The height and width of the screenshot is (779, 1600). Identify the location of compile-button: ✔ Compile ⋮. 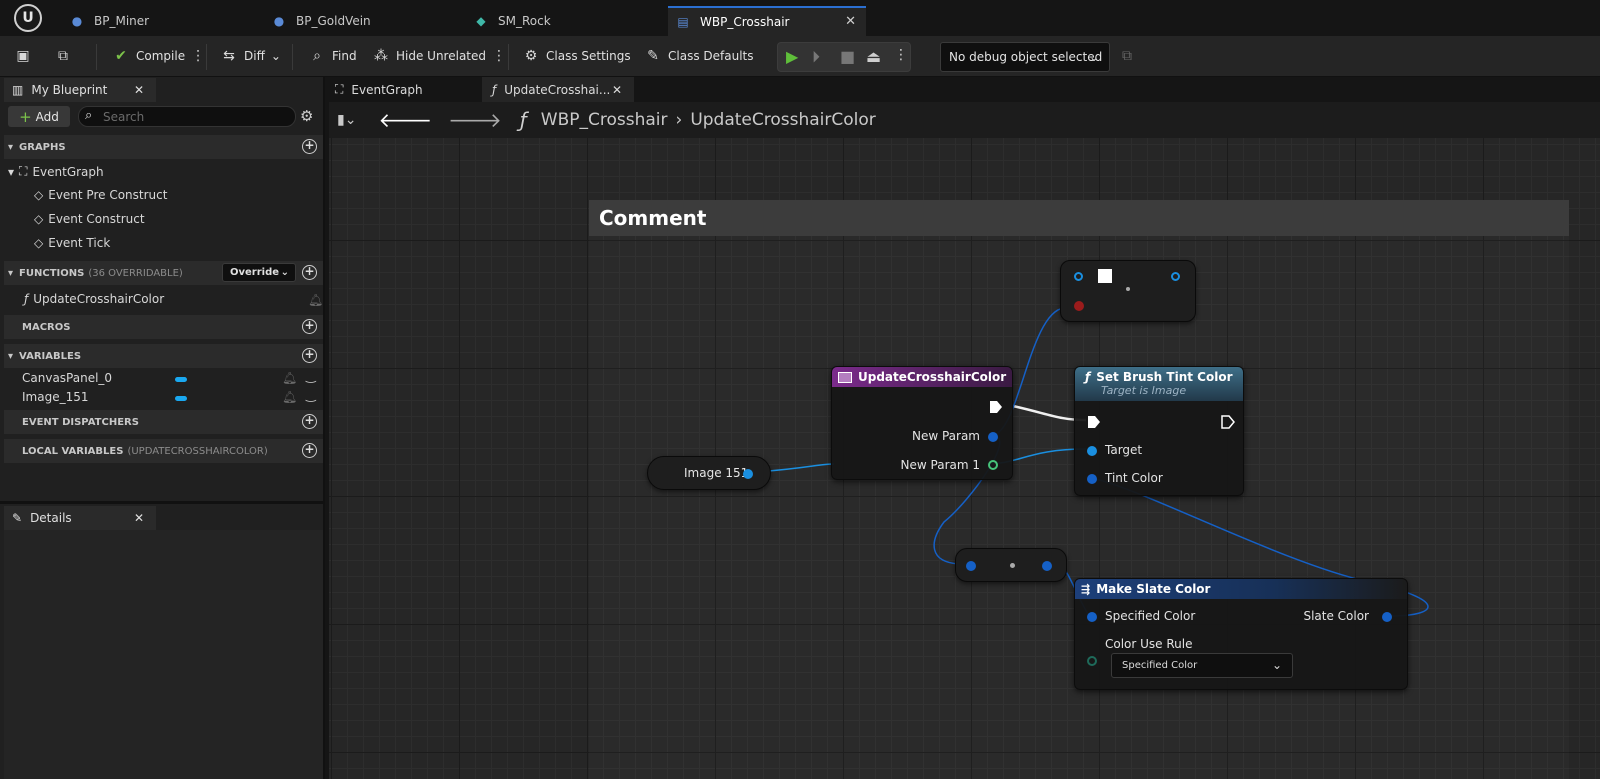
(158, 56).